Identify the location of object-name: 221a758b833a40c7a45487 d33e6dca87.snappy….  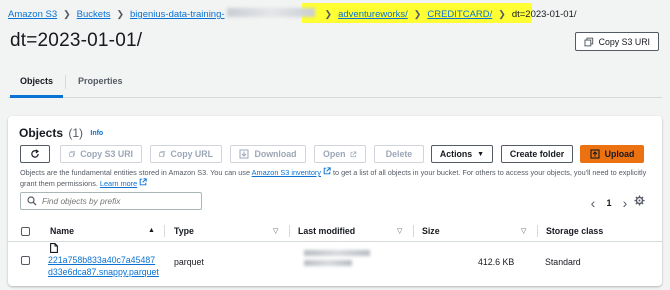
(103, 260).